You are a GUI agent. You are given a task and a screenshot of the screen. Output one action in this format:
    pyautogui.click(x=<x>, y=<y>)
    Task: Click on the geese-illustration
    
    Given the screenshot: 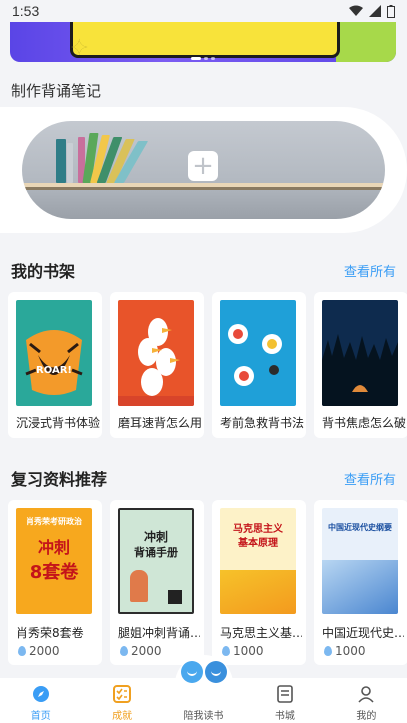 What is the action you would take?
    pyautogui.click(x=156, y=362)
    